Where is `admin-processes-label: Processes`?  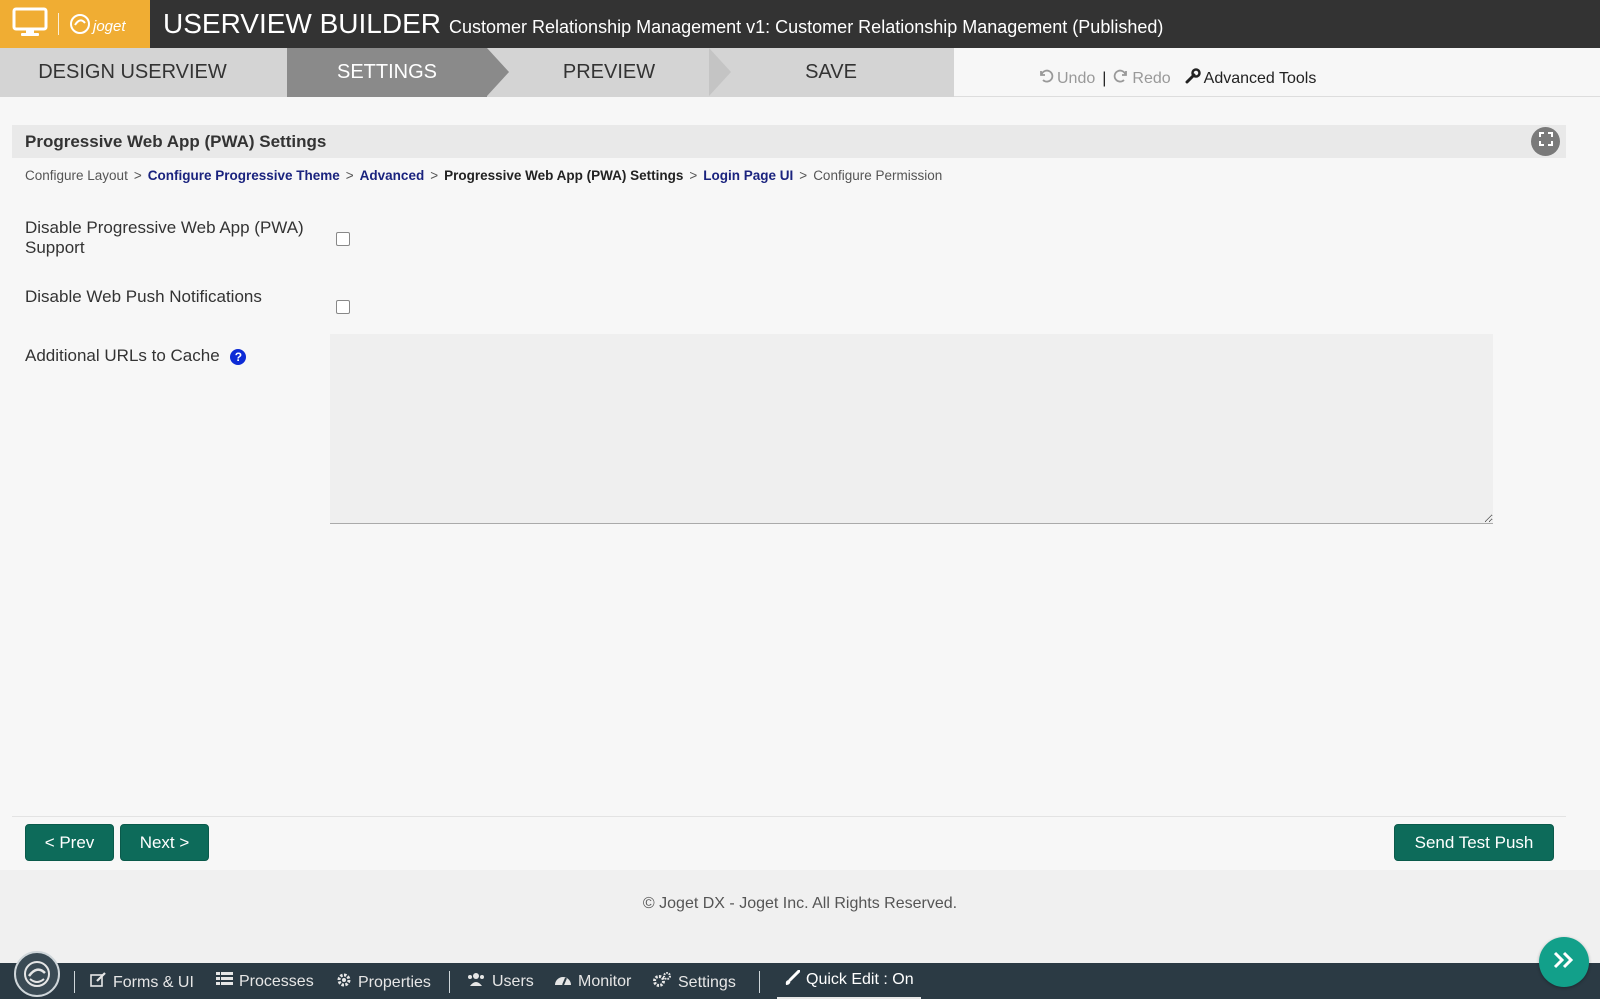
admin-processes-label: Processes is located at coordinates (276, 981).